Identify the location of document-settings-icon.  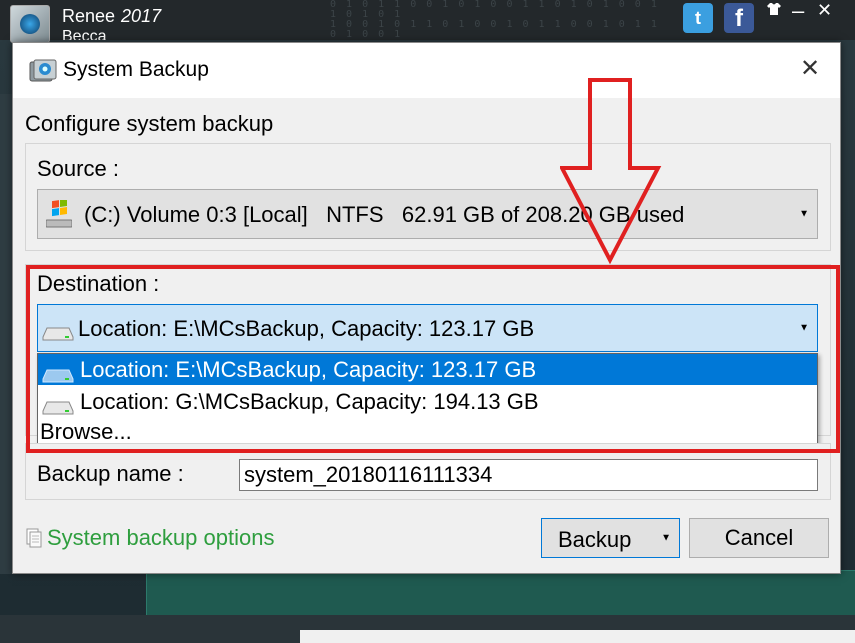
(34, 538).